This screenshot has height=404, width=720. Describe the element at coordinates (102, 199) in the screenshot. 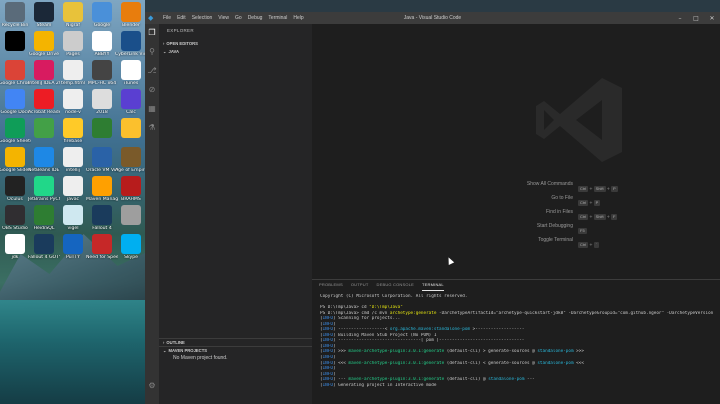

I see `desktop-icon-label: Maven Manager` at that location.